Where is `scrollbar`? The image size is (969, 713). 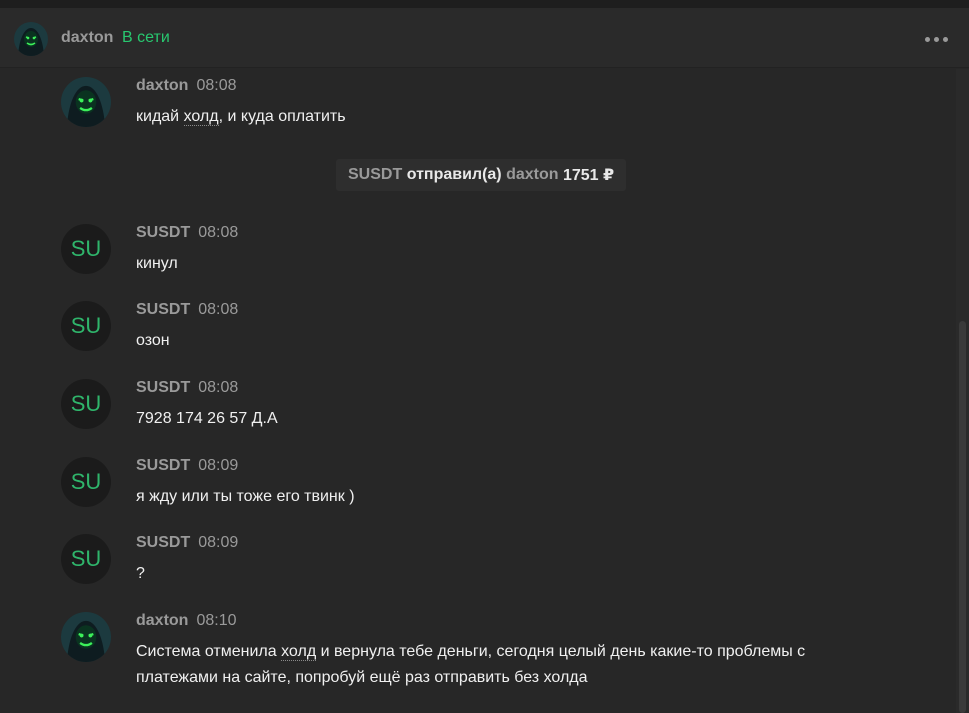 scrollbar is located at coordinates (962, 391).